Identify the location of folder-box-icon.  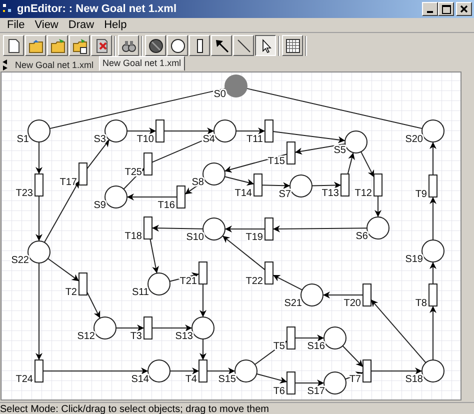
(80, 46).